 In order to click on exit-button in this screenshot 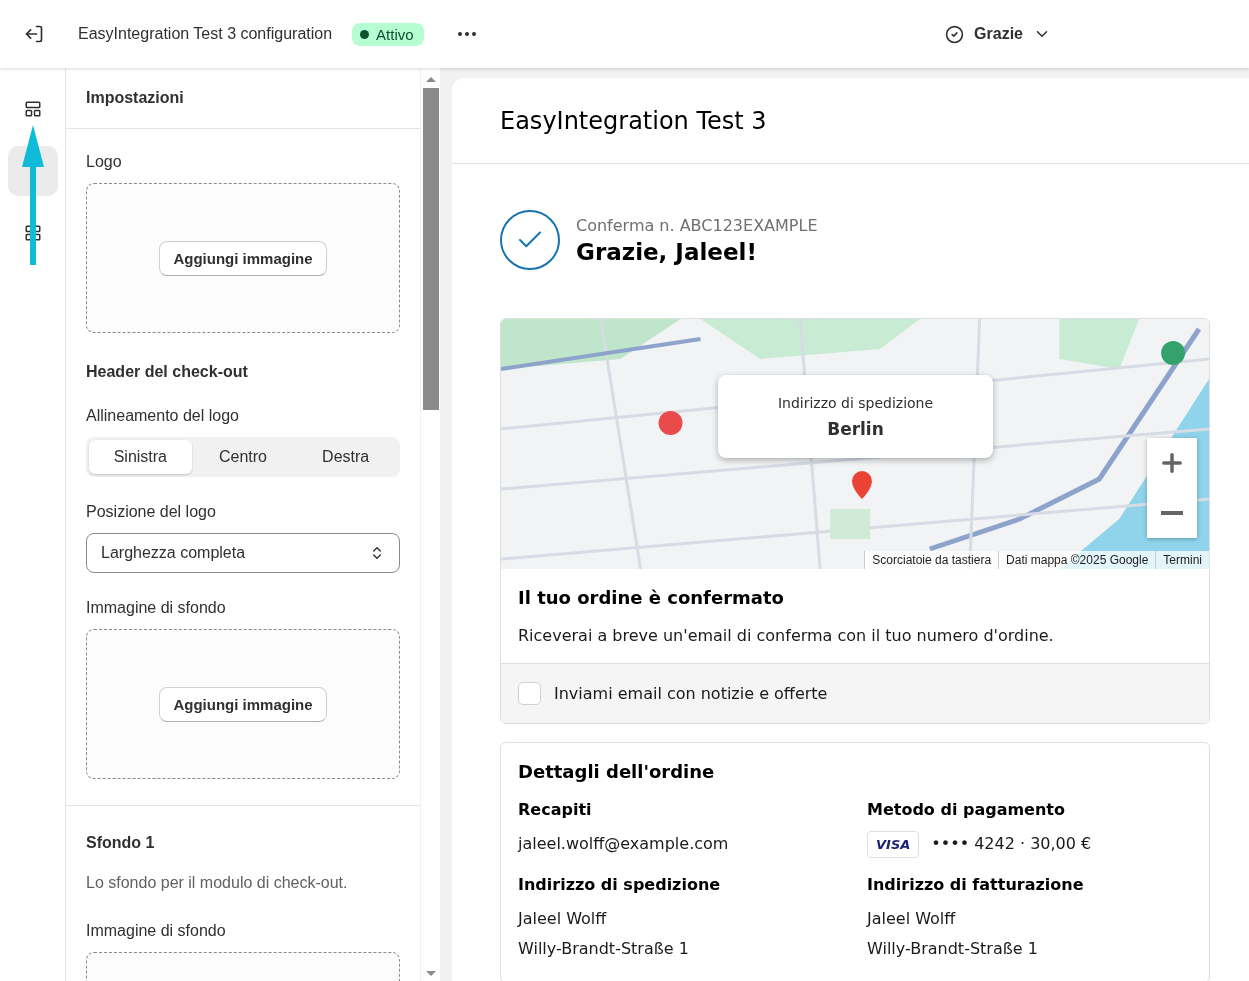, I will do `click(34, 34)`.